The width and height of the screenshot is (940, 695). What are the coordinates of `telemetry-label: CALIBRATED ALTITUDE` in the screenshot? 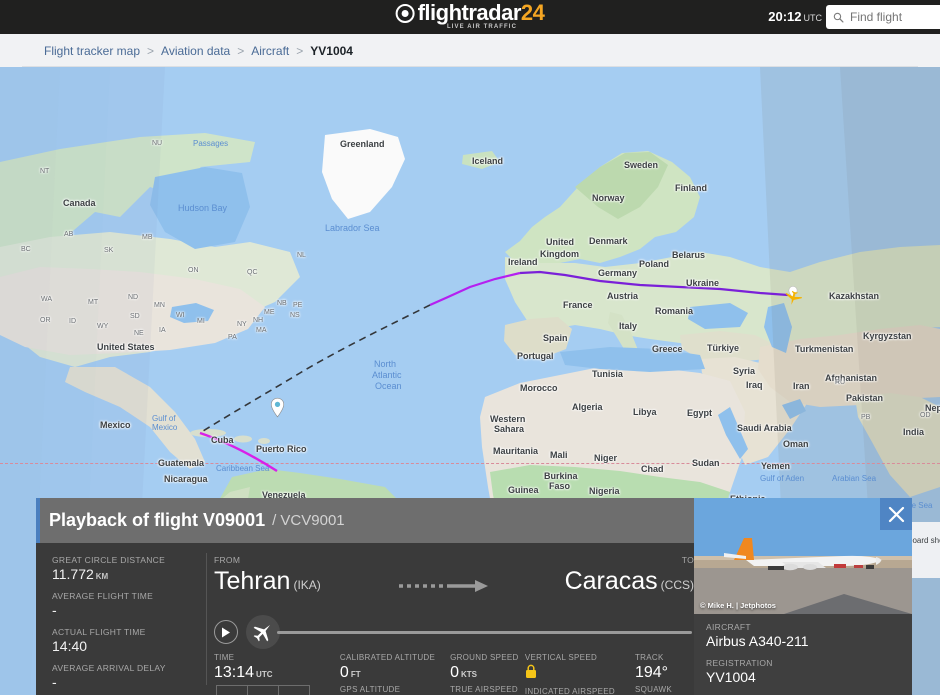 It's located at (387, 657).